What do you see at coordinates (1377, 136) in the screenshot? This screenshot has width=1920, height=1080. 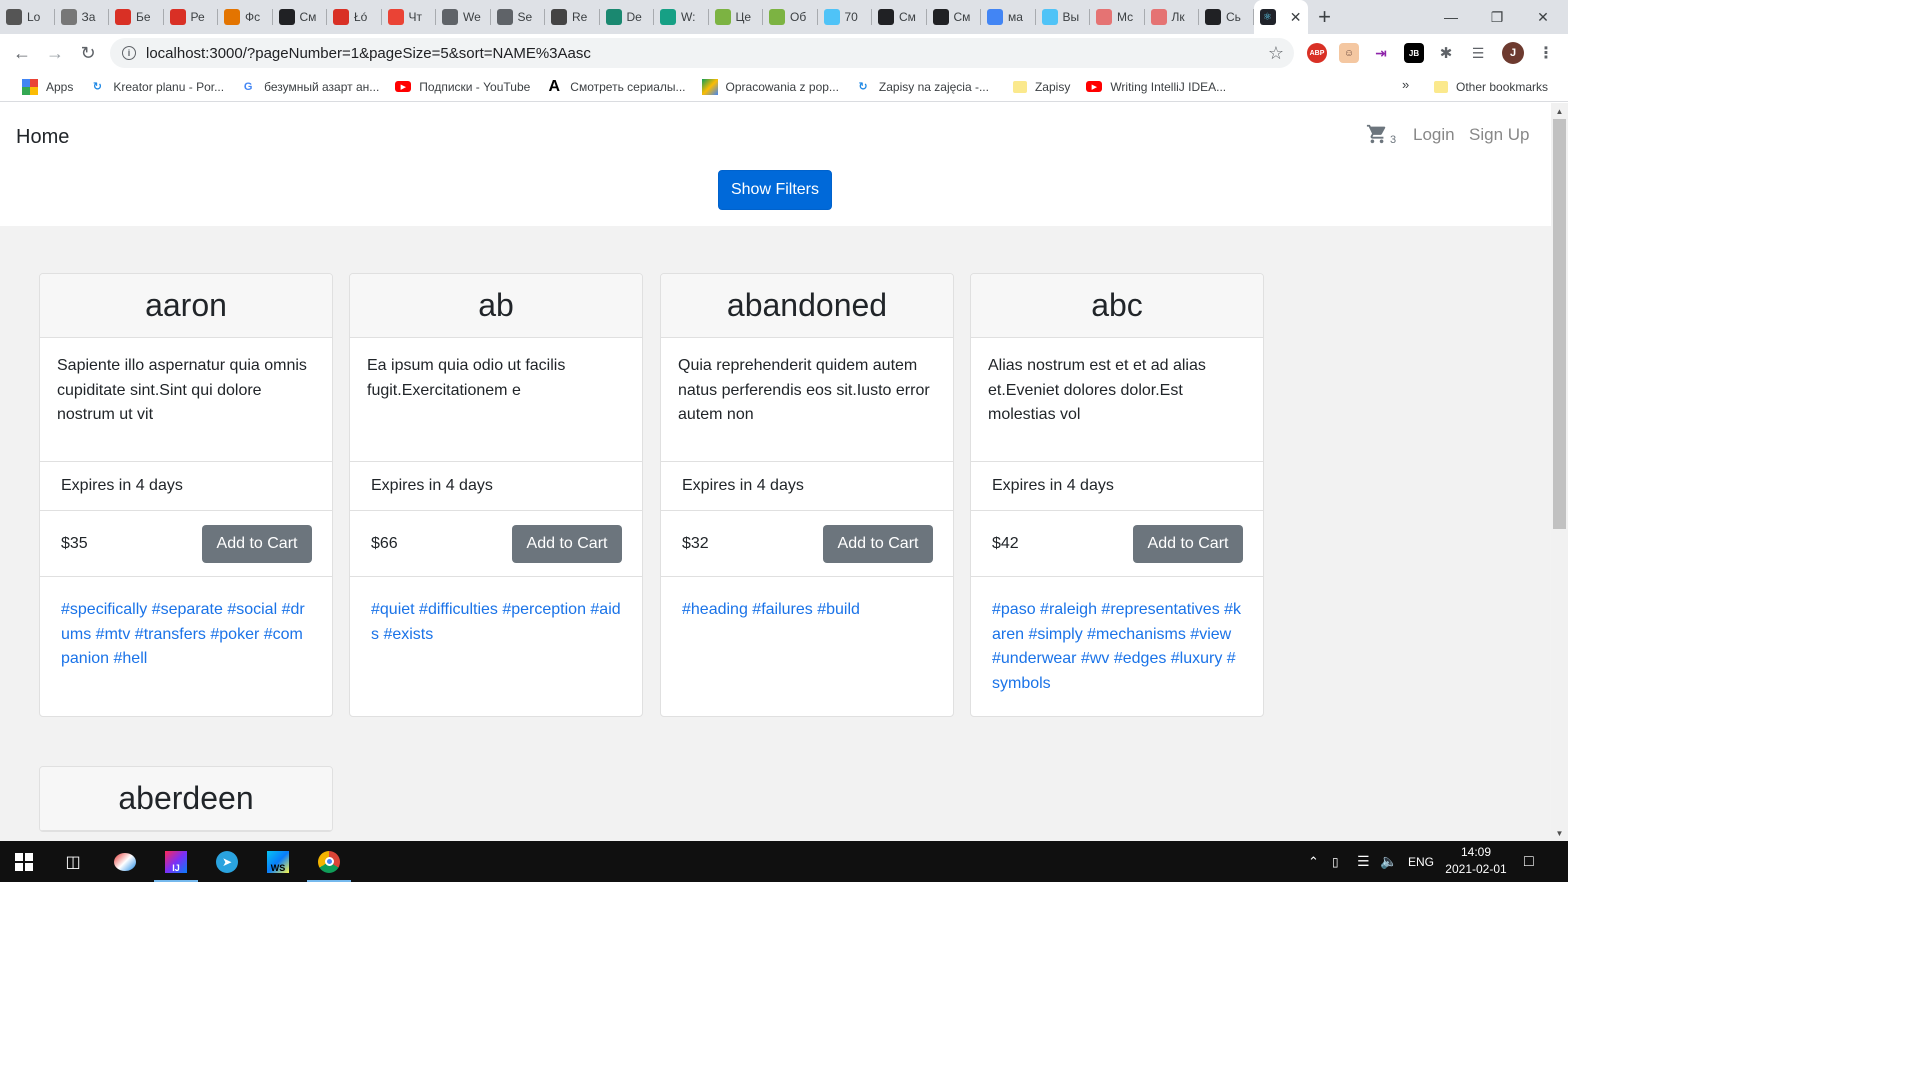 I see `cart-icon` at bounding box center [1377, 136].